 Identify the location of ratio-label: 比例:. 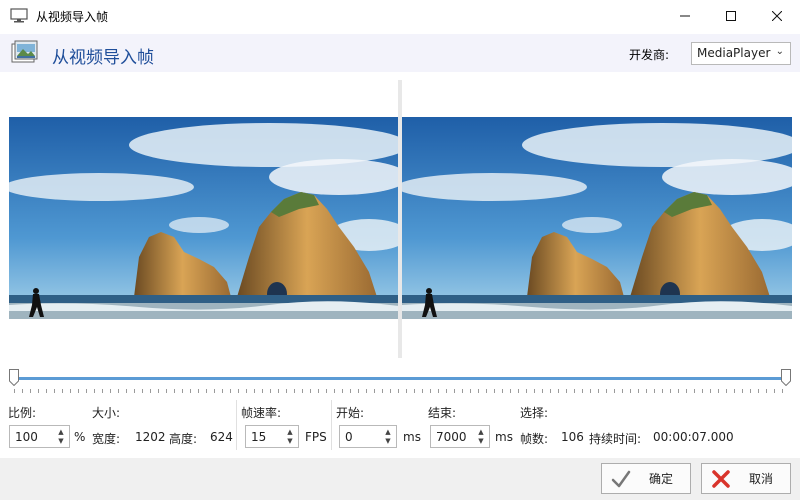
(22, 413).